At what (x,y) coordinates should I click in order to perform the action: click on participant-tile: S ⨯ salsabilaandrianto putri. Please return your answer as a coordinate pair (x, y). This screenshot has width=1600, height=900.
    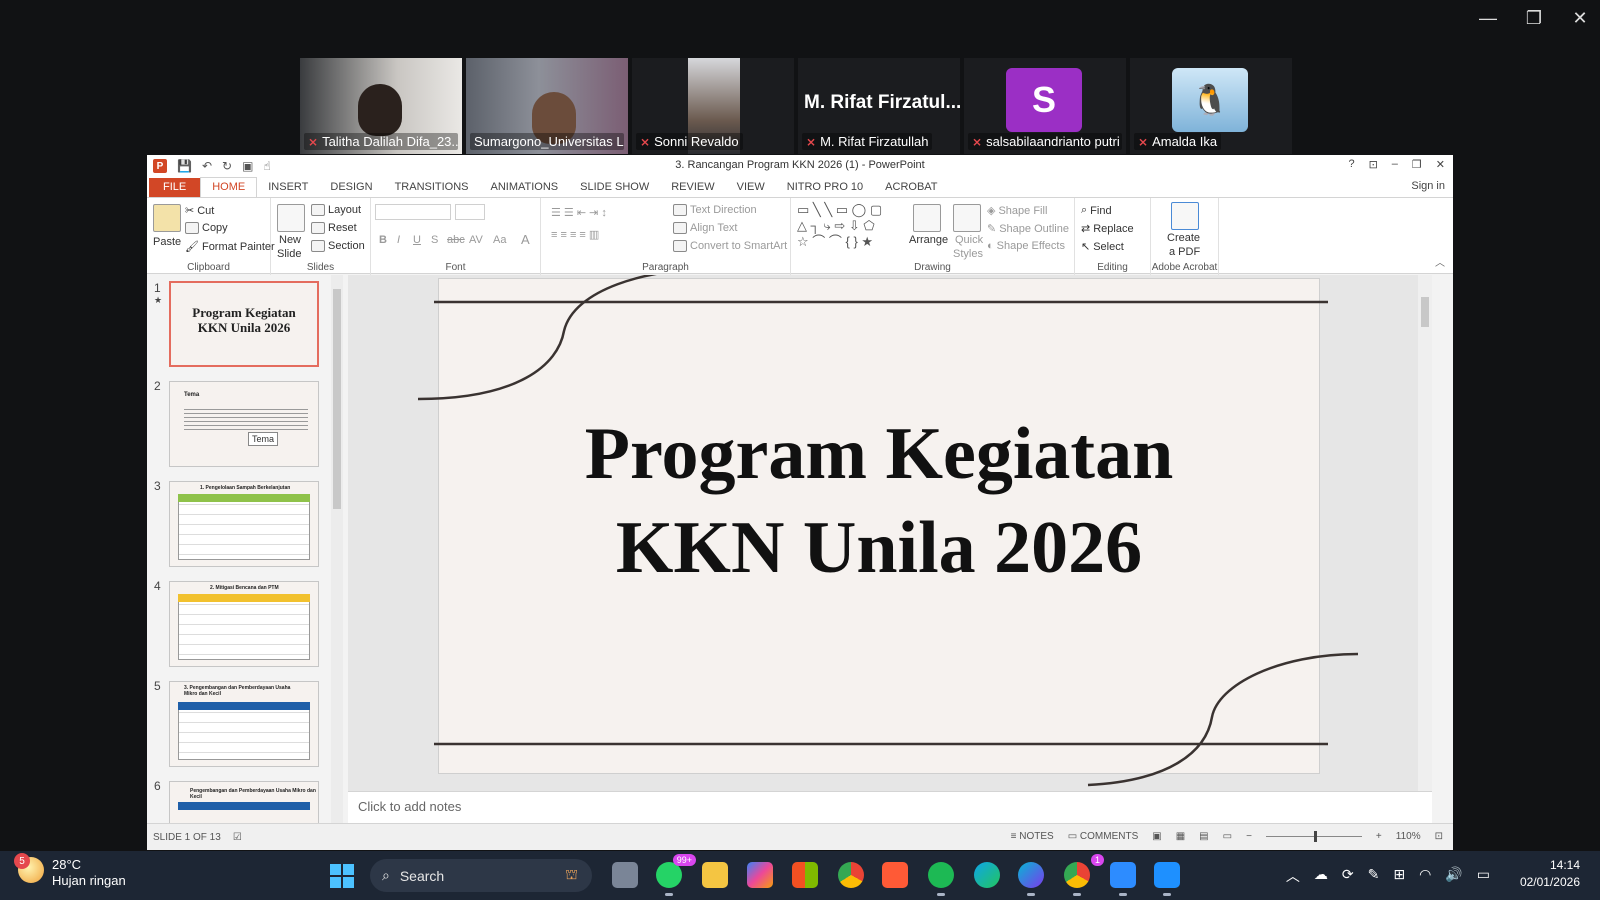
    Looking at the image, I should click on (1045, 106).